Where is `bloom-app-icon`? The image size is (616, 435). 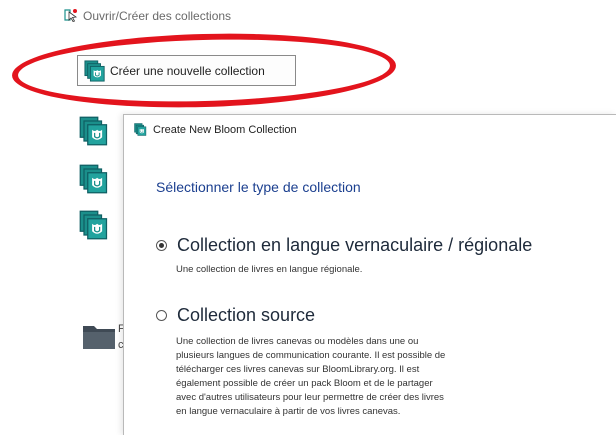
bloom-app-icon is located at coordinates (71, 15).